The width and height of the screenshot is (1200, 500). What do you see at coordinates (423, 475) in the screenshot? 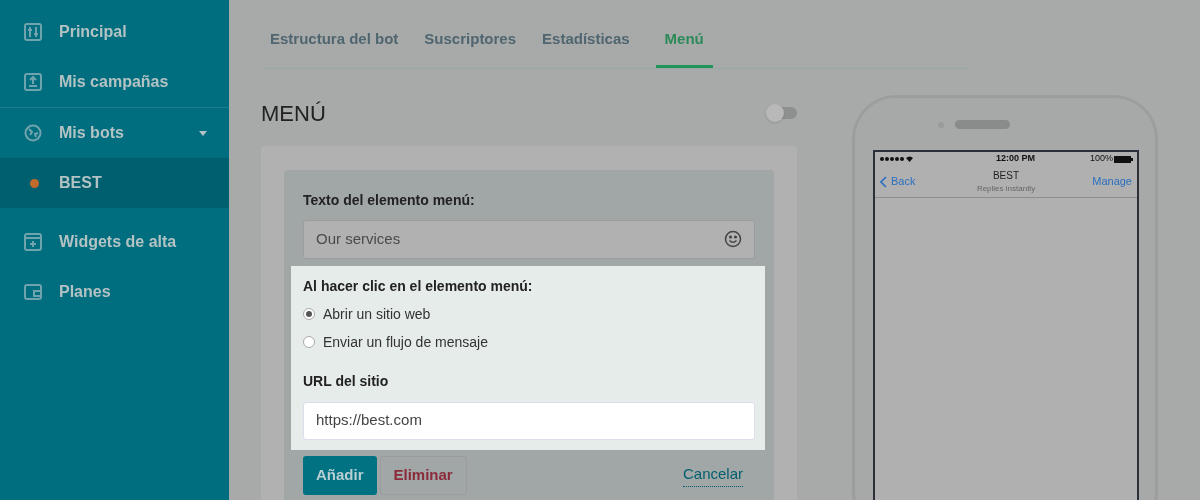
I see `delete-button: Eliminar` at bounding box center [423, 475].